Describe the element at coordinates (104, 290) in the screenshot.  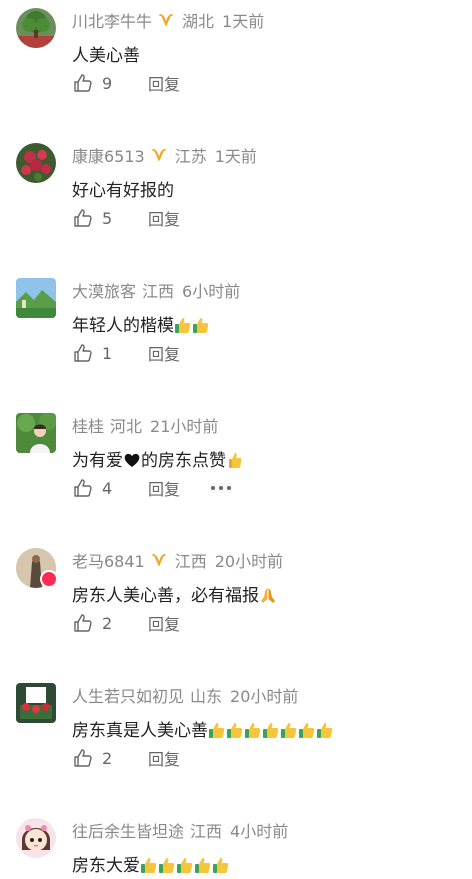
I see `username: 大漠旅客` at that location.